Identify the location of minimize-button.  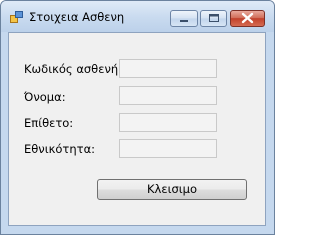
(184, 18).